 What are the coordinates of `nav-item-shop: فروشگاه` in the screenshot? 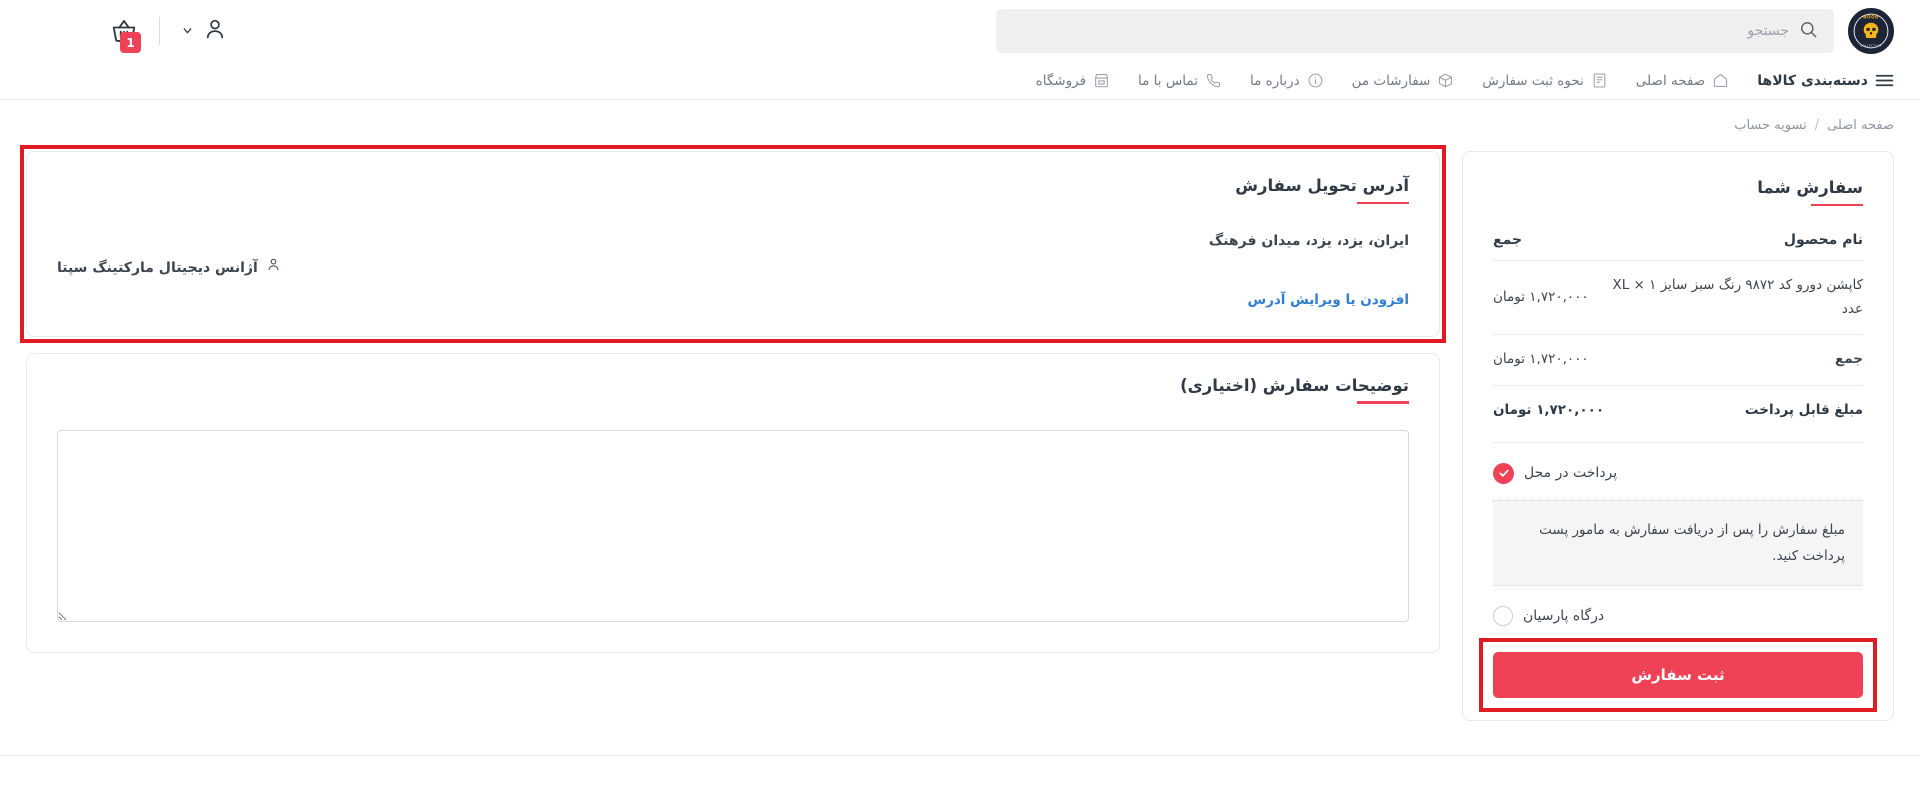 It's located at (1073, 80).